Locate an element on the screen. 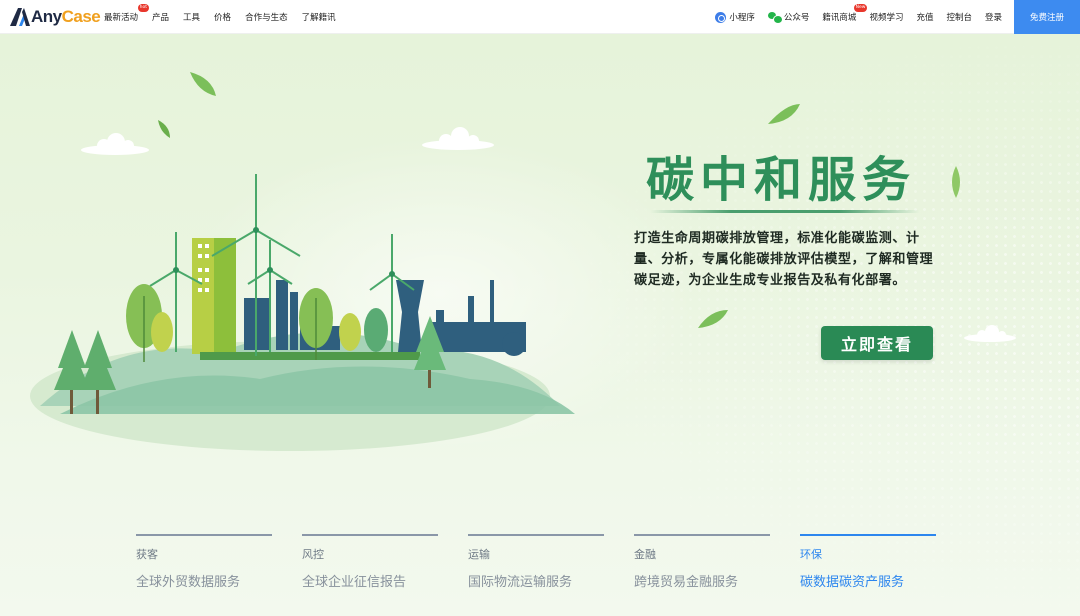 The image size is (1080, 616). nav-recharge: 充值 is located at coordinates (924, 17).